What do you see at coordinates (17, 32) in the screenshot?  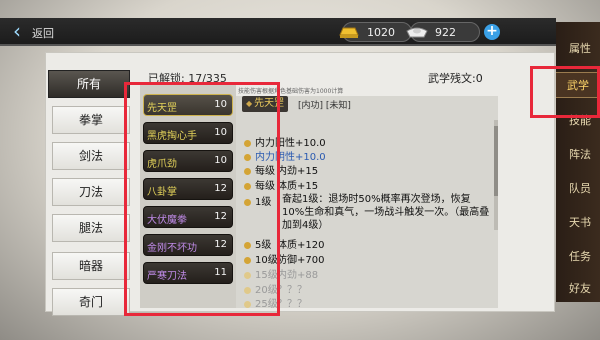 I see `back-arrow-icon: ‹` at bounding box center [17, 32].